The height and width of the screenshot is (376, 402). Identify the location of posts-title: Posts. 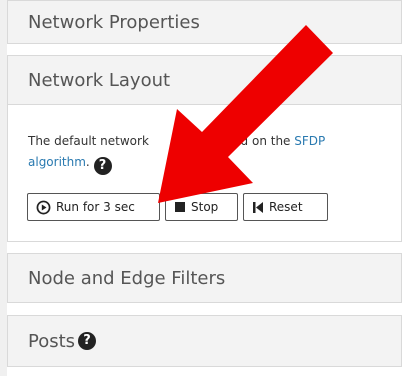
(52, 341).